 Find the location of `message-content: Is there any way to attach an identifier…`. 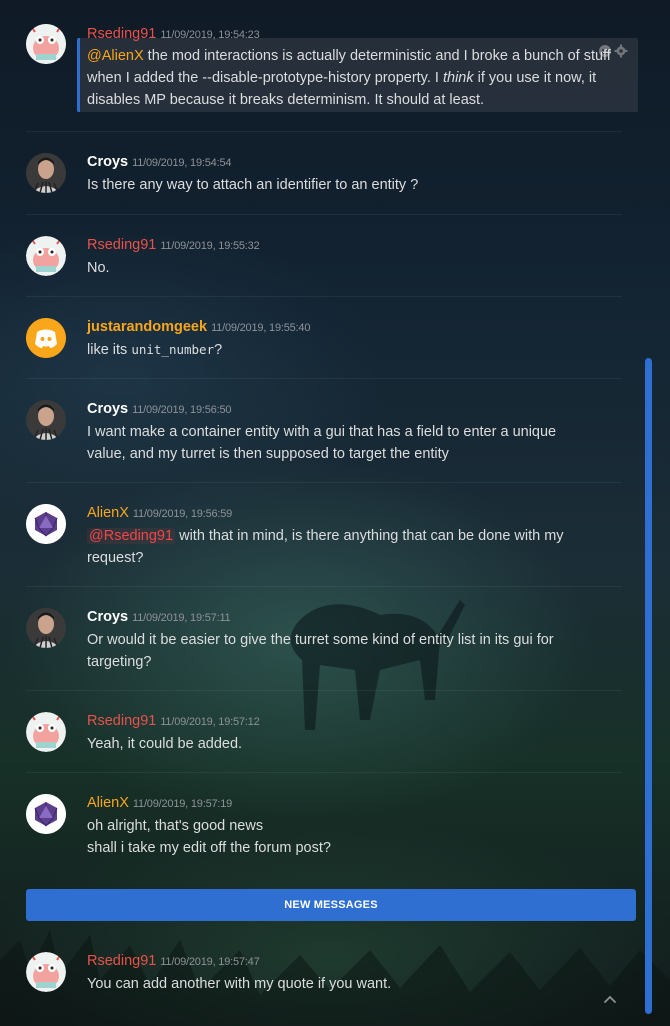

message-content: Is there any way to attach an identifier… is located at coordinates (253, 185).